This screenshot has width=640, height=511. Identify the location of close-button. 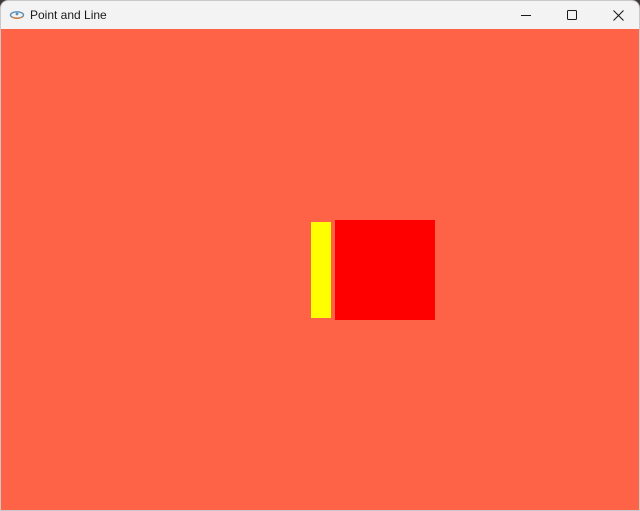
(617, 15).